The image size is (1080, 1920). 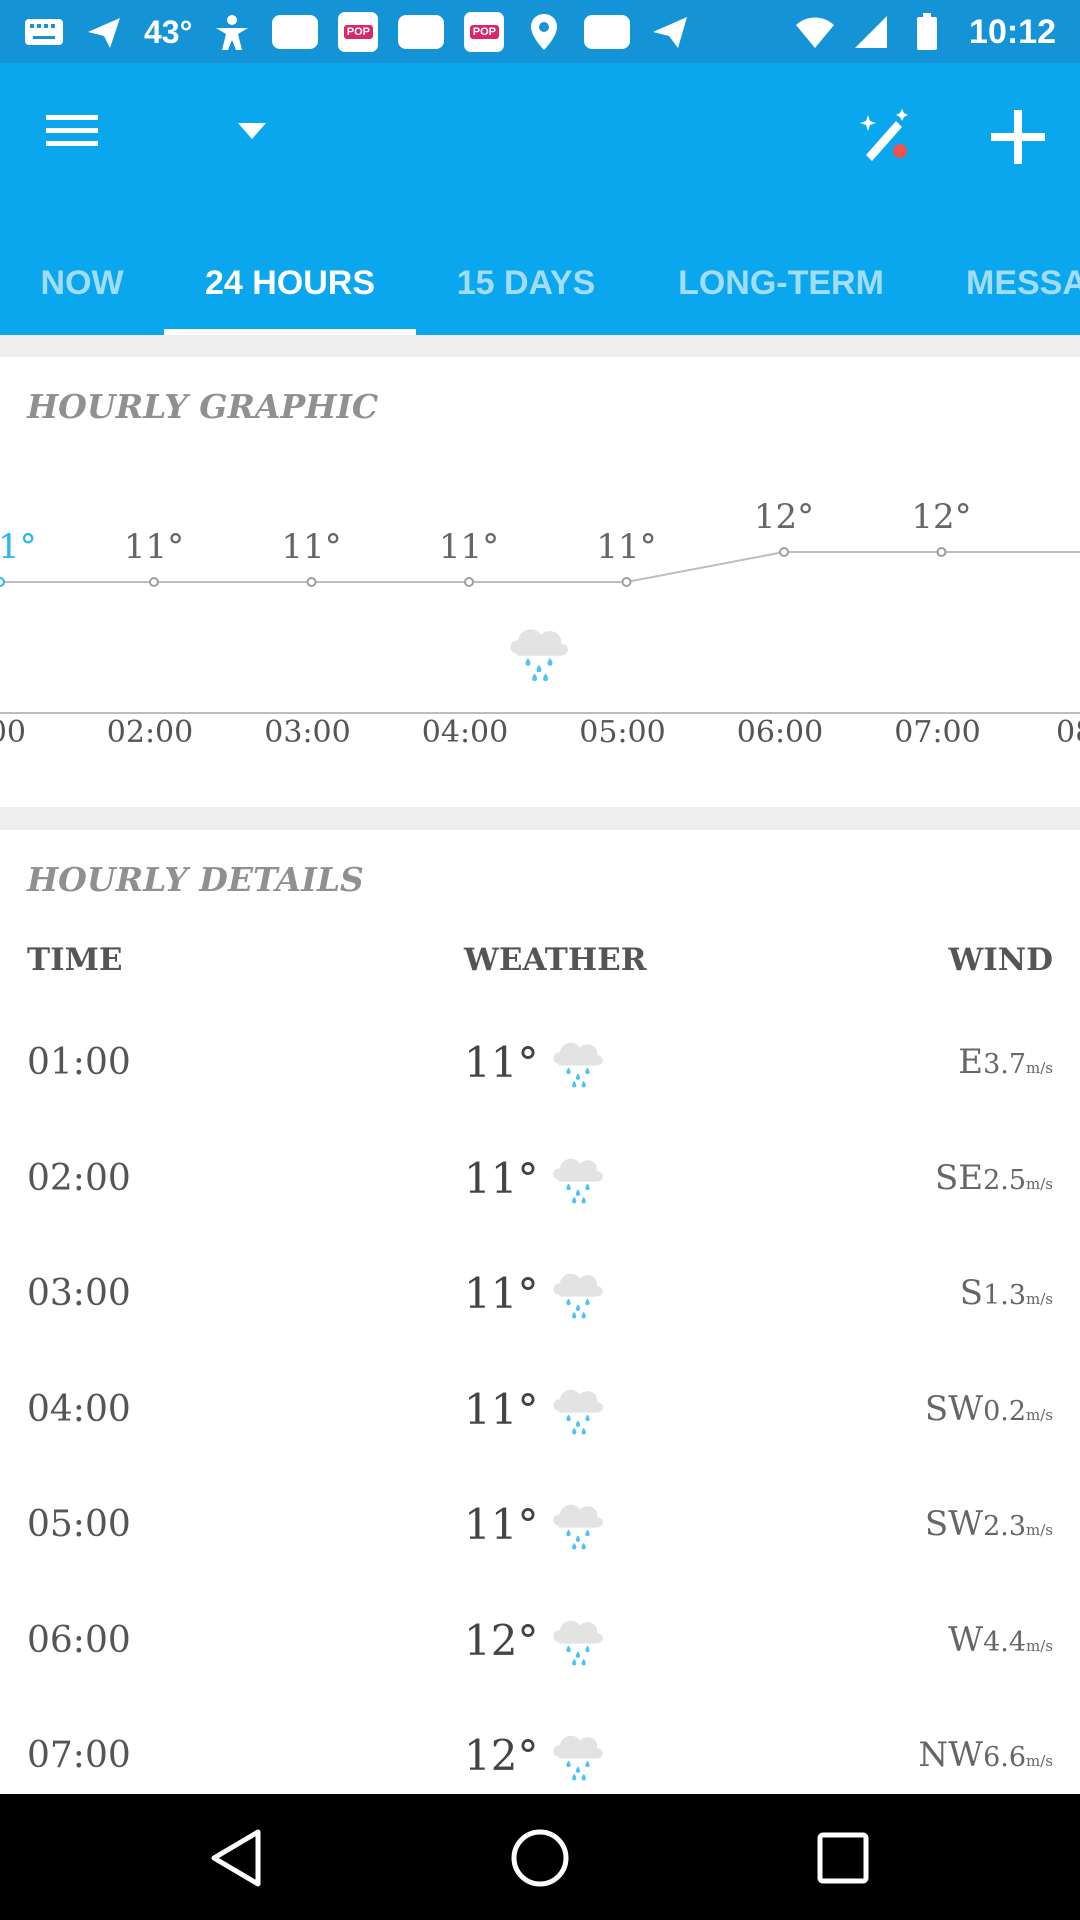 What do you see at coordinates (540, 1747) in the screenshot?
I see `hourly-detail-row: 07:00 12° NW6.6m/s` at bounding box center [540, 1747].